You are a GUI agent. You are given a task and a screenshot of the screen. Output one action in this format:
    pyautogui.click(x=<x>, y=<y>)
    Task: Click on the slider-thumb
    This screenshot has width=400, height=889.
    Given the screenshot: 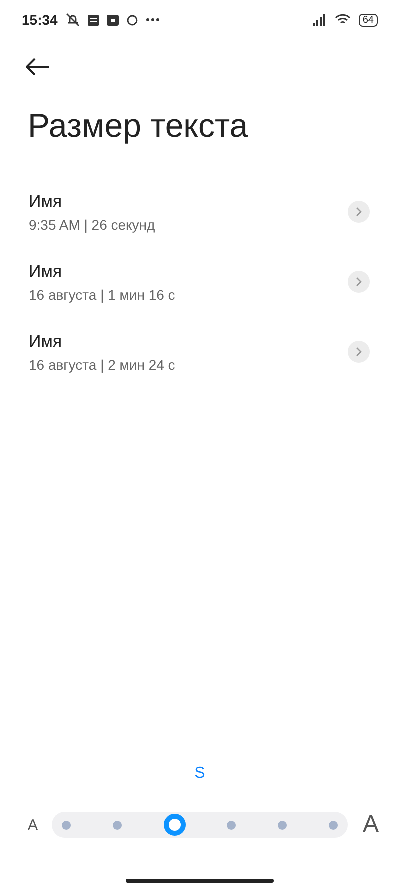 What is the action you would take?
    pyautogui.click(x=175, y=825)
    